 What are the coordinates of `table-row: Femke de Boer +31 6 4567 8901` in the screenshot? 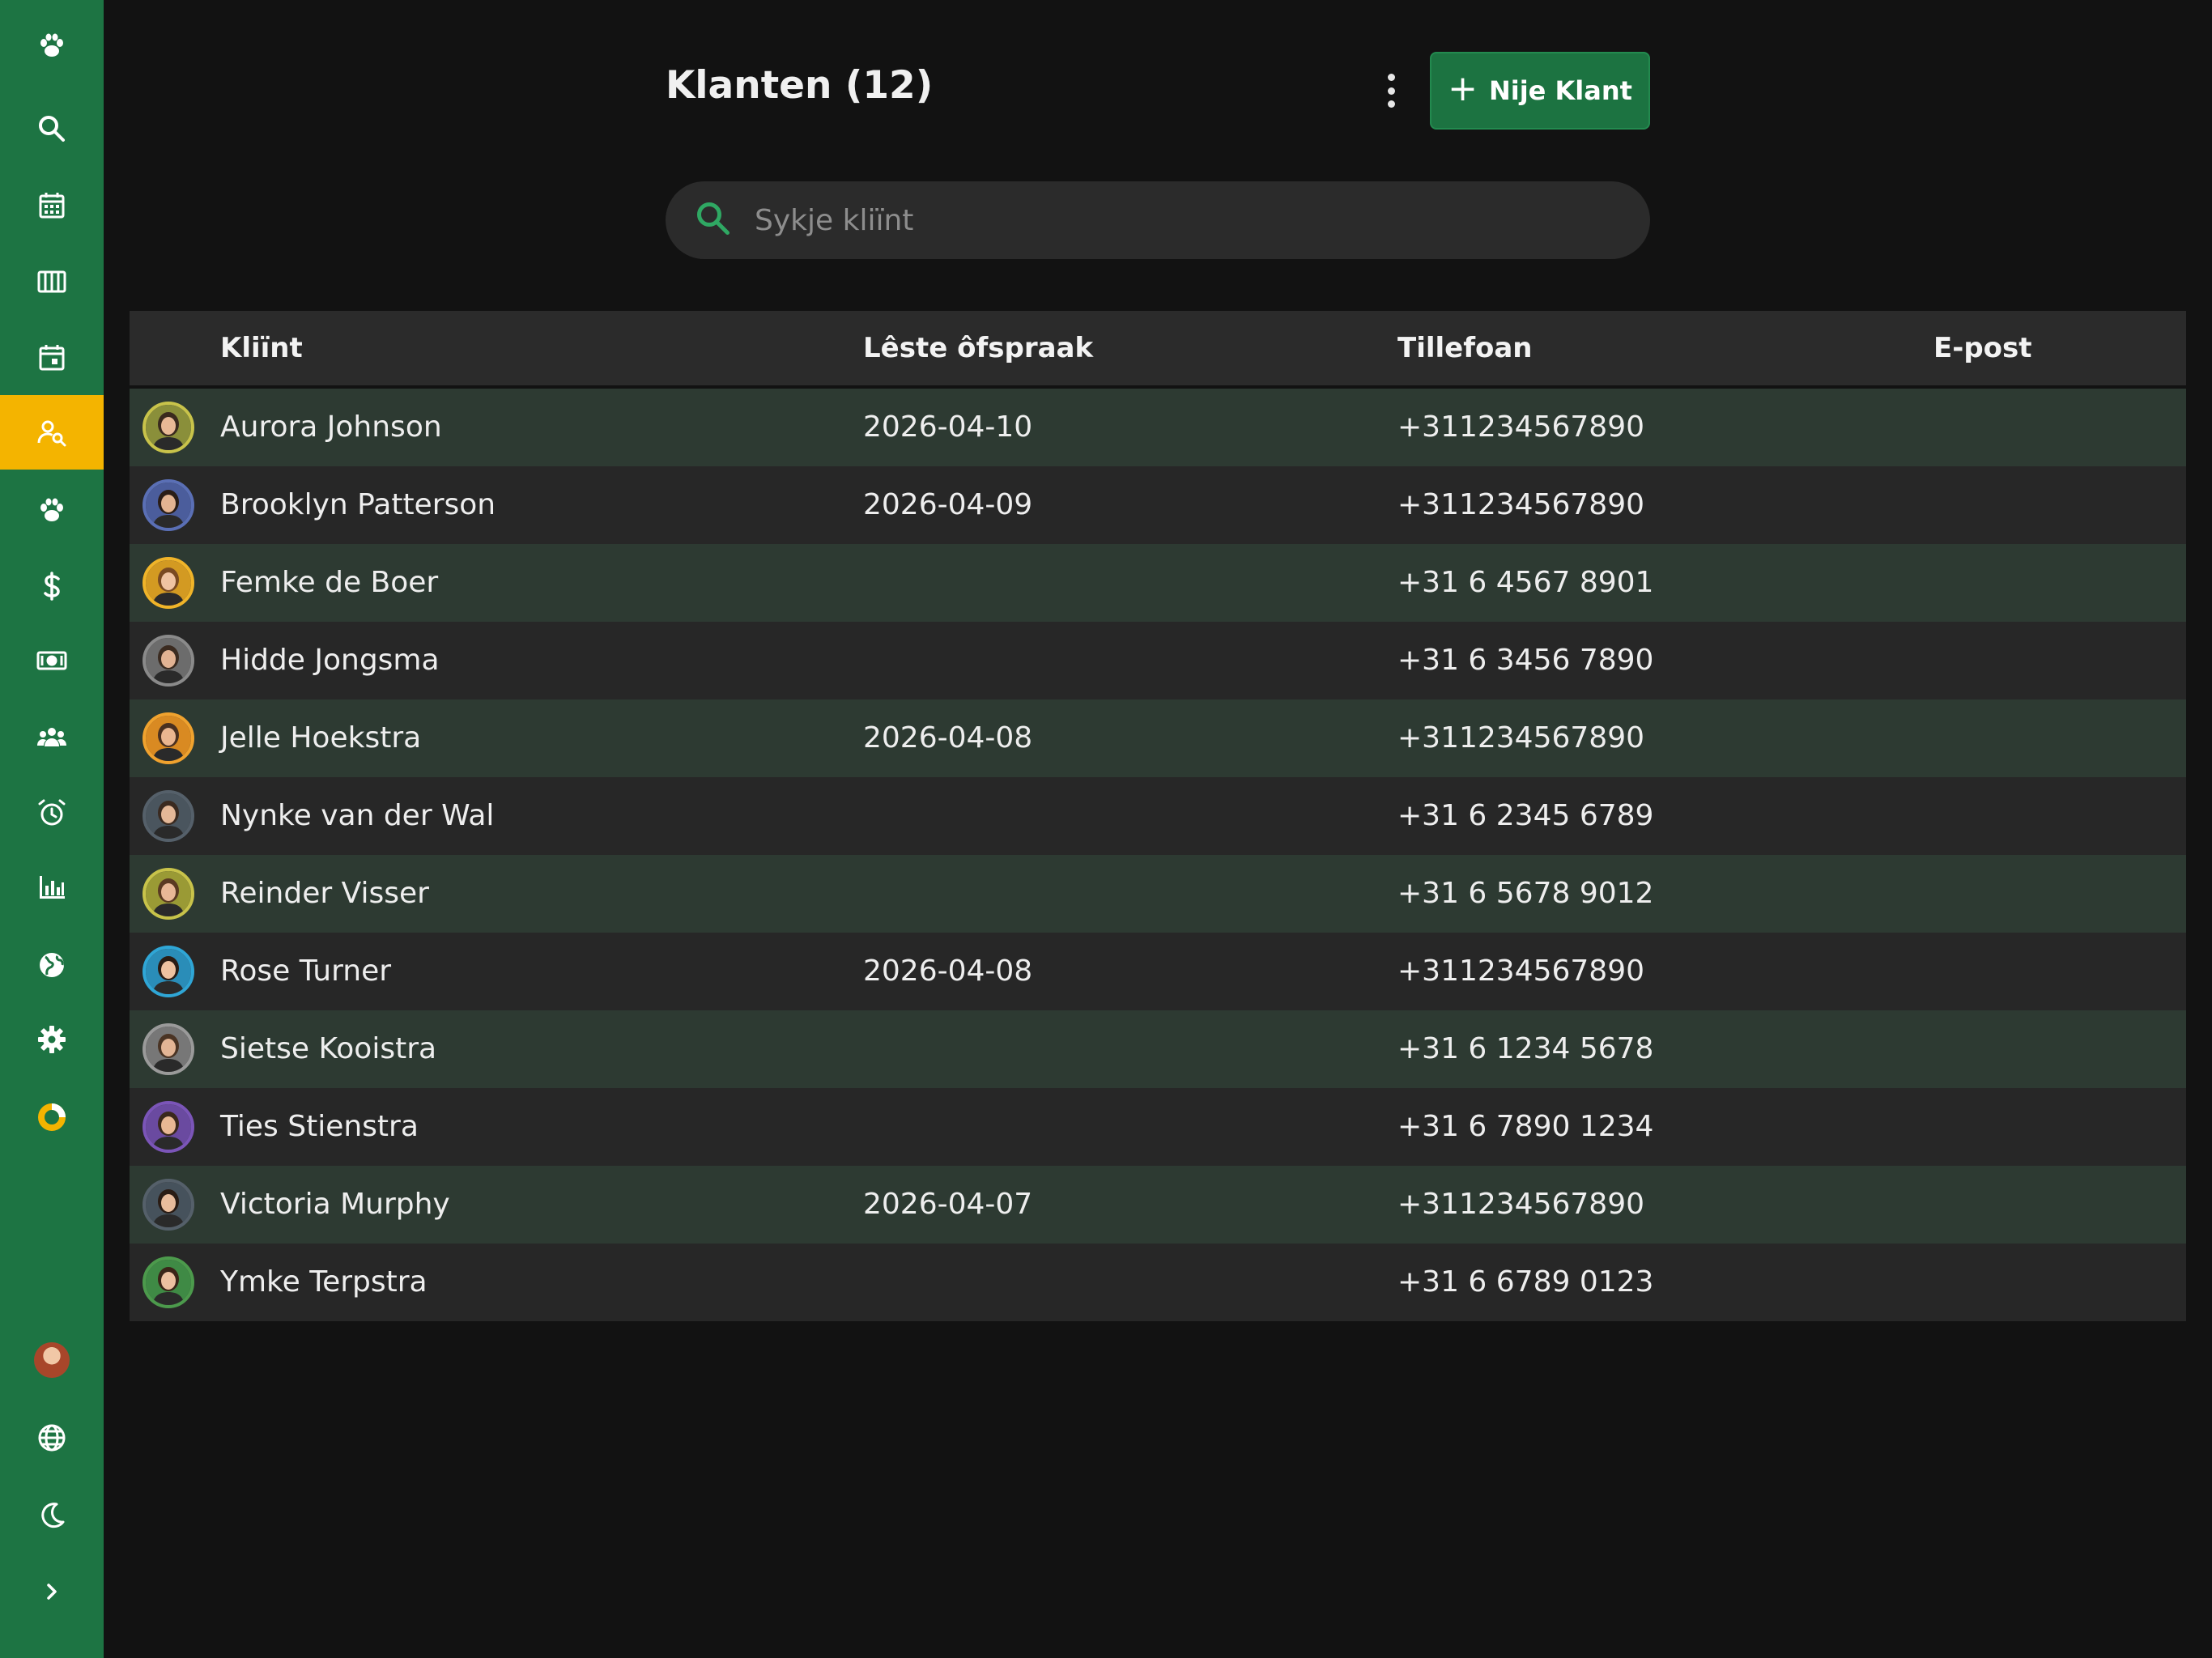 It's located at (1158, 583).